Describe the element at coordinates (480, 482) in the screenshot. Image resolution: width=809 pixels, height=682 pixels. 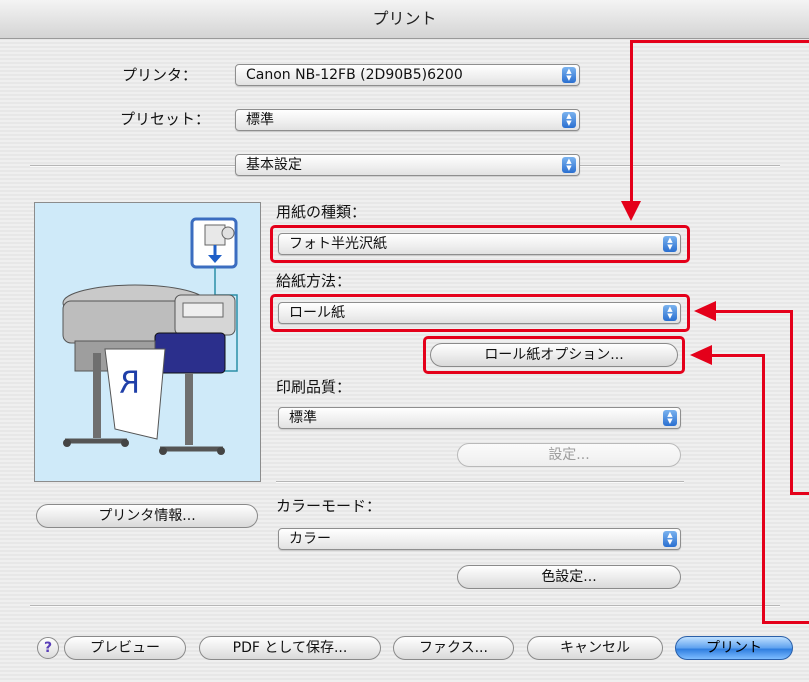
I see `section-divider` at that location.